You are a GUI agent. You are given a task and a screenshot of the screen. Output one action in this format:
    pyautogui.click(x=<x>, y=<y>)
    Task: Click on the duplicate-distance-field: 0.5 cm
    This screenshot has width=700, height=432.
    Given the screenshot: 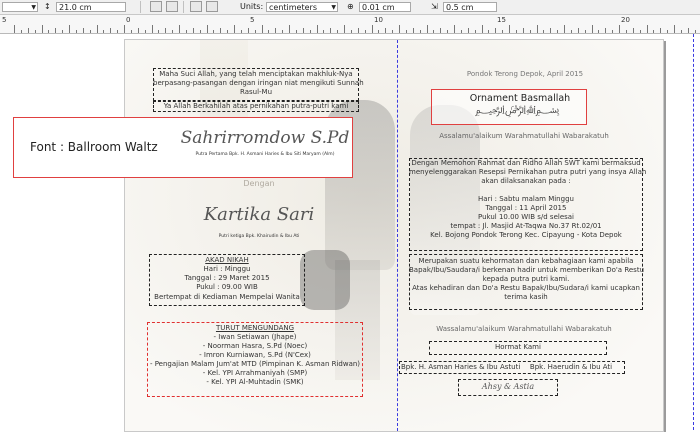 What is the action you would take?
    pyautogui.click(x=470, y=7)
    